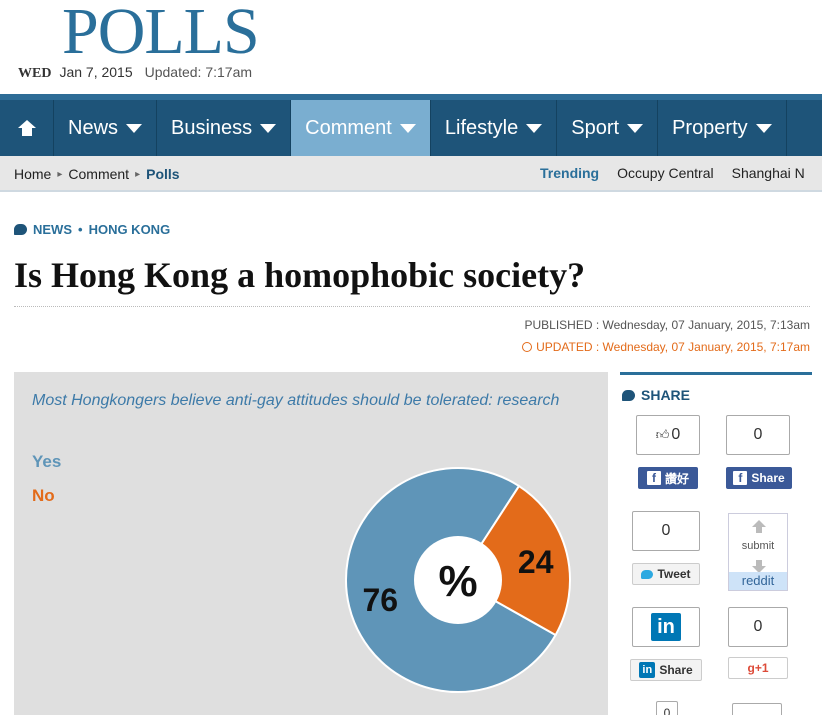 Image resolution: width=822 pixels, height=715 pixels. What do you see at coordinates (647, 574) in the screenshot?
I see `twitter-bird-icon` at bounding box center [647, 574].